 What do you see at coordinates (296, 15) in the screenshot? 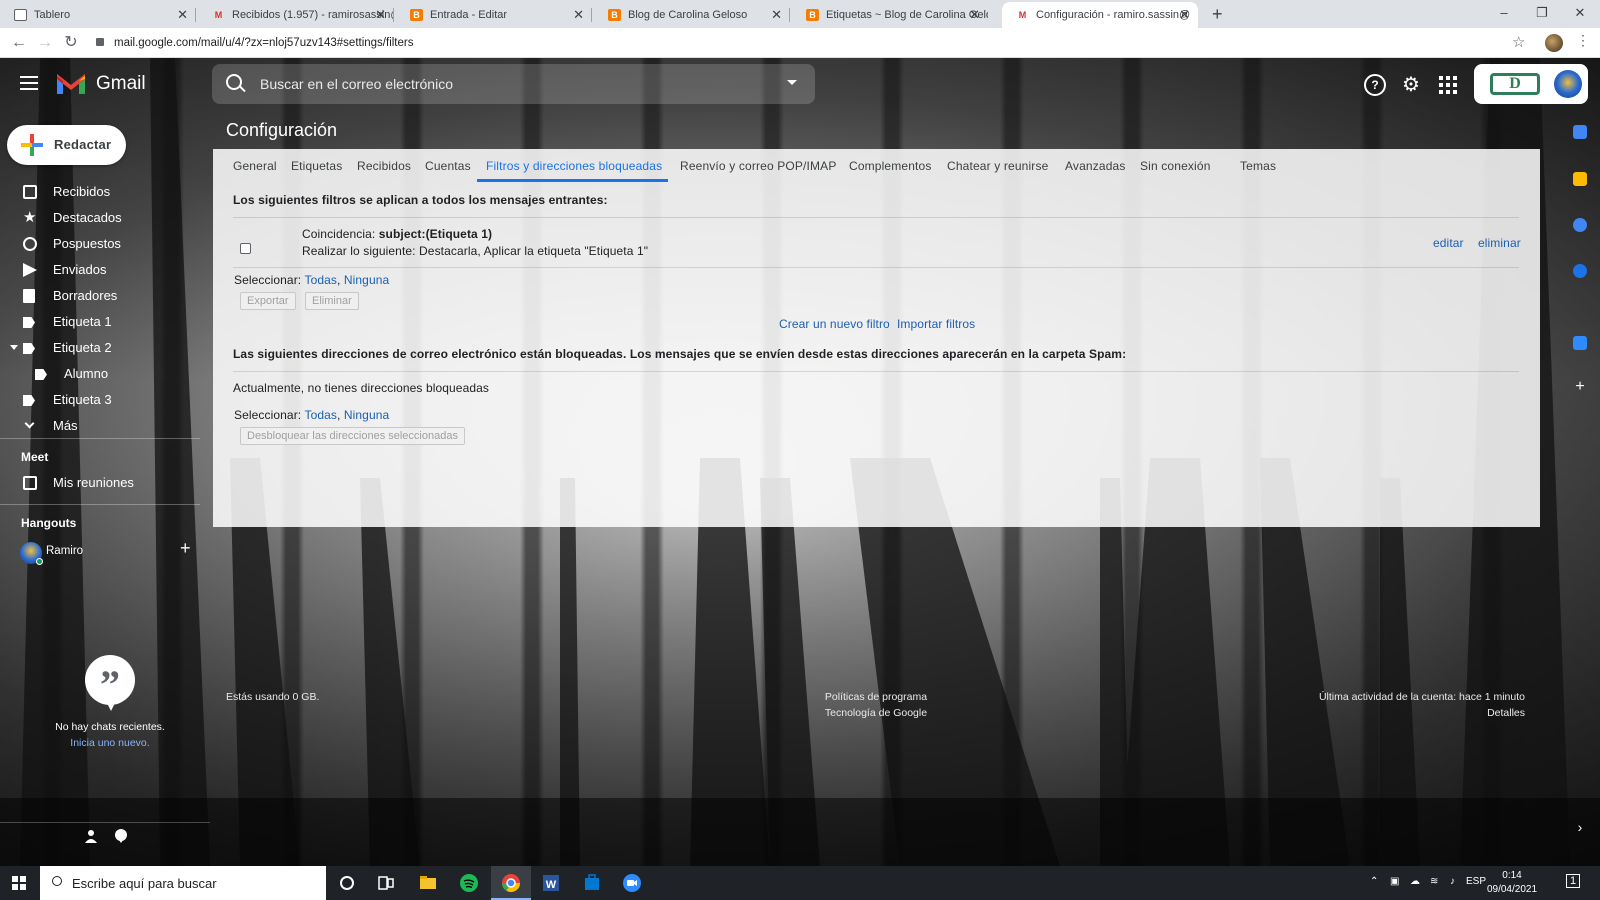
I see `browser-tab: M Recibidos (1.957) - ramirosassin@ ✕` at bounding box center [296, 15].